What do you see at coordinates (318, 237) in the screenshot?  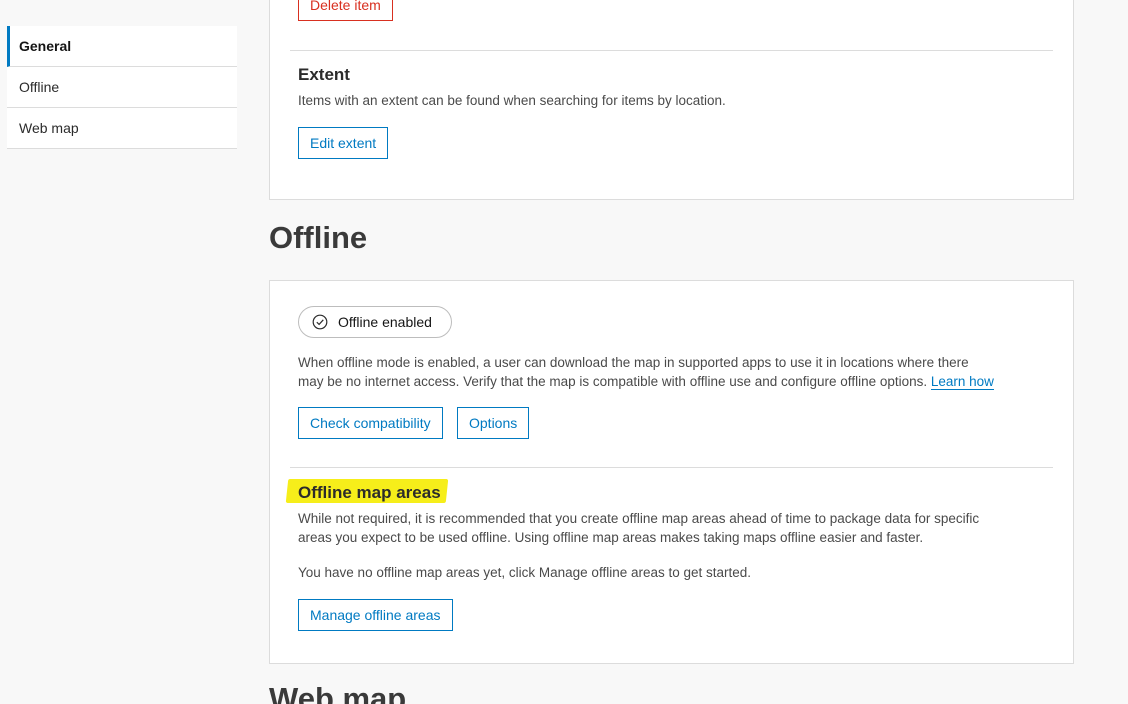 I see `offline-section-title: Offline` at bounding box center [318, 237].